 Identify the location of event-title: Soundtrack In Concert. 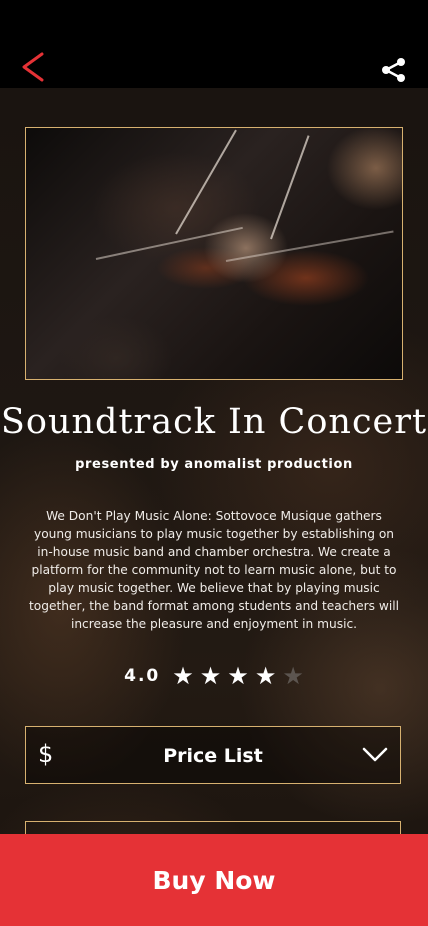
(214, 422).